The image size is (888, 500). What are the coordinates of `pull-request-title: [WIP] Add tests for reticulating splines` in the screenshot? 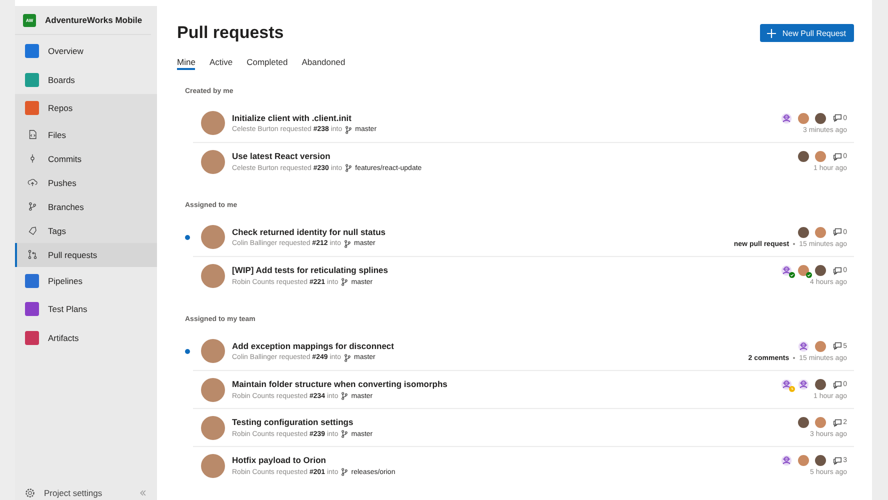 It's located at (507, 270).